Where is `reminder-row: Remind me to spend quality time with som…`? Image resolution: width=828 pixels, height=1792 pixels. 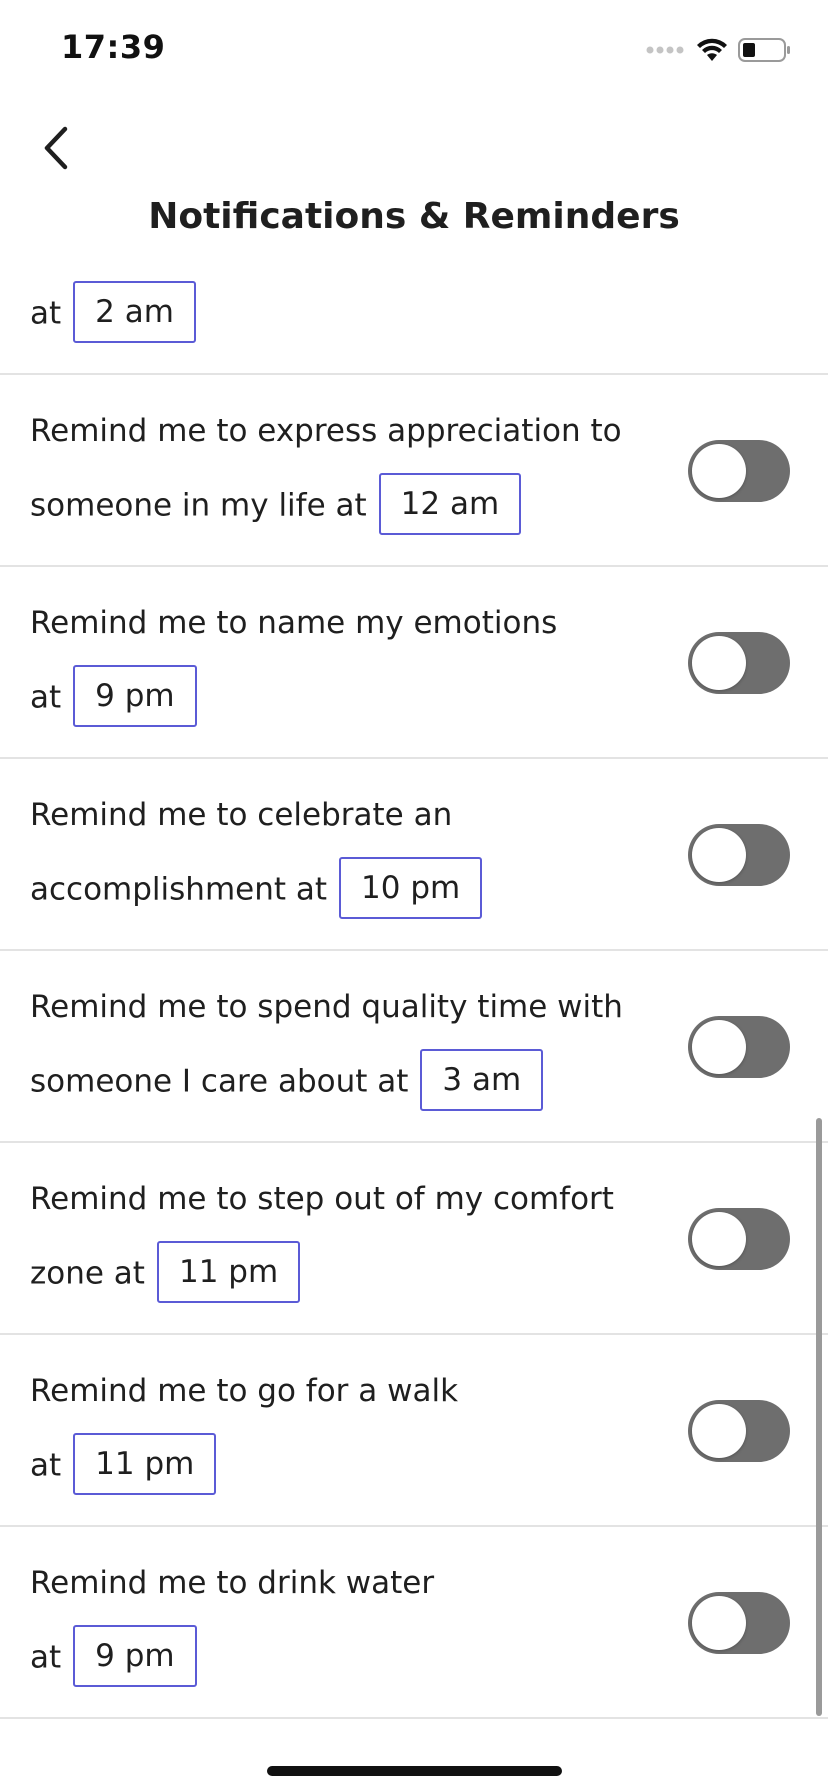 reminder-row: Remind me to spend quality time with som… is located at coordinates (414, 1047).